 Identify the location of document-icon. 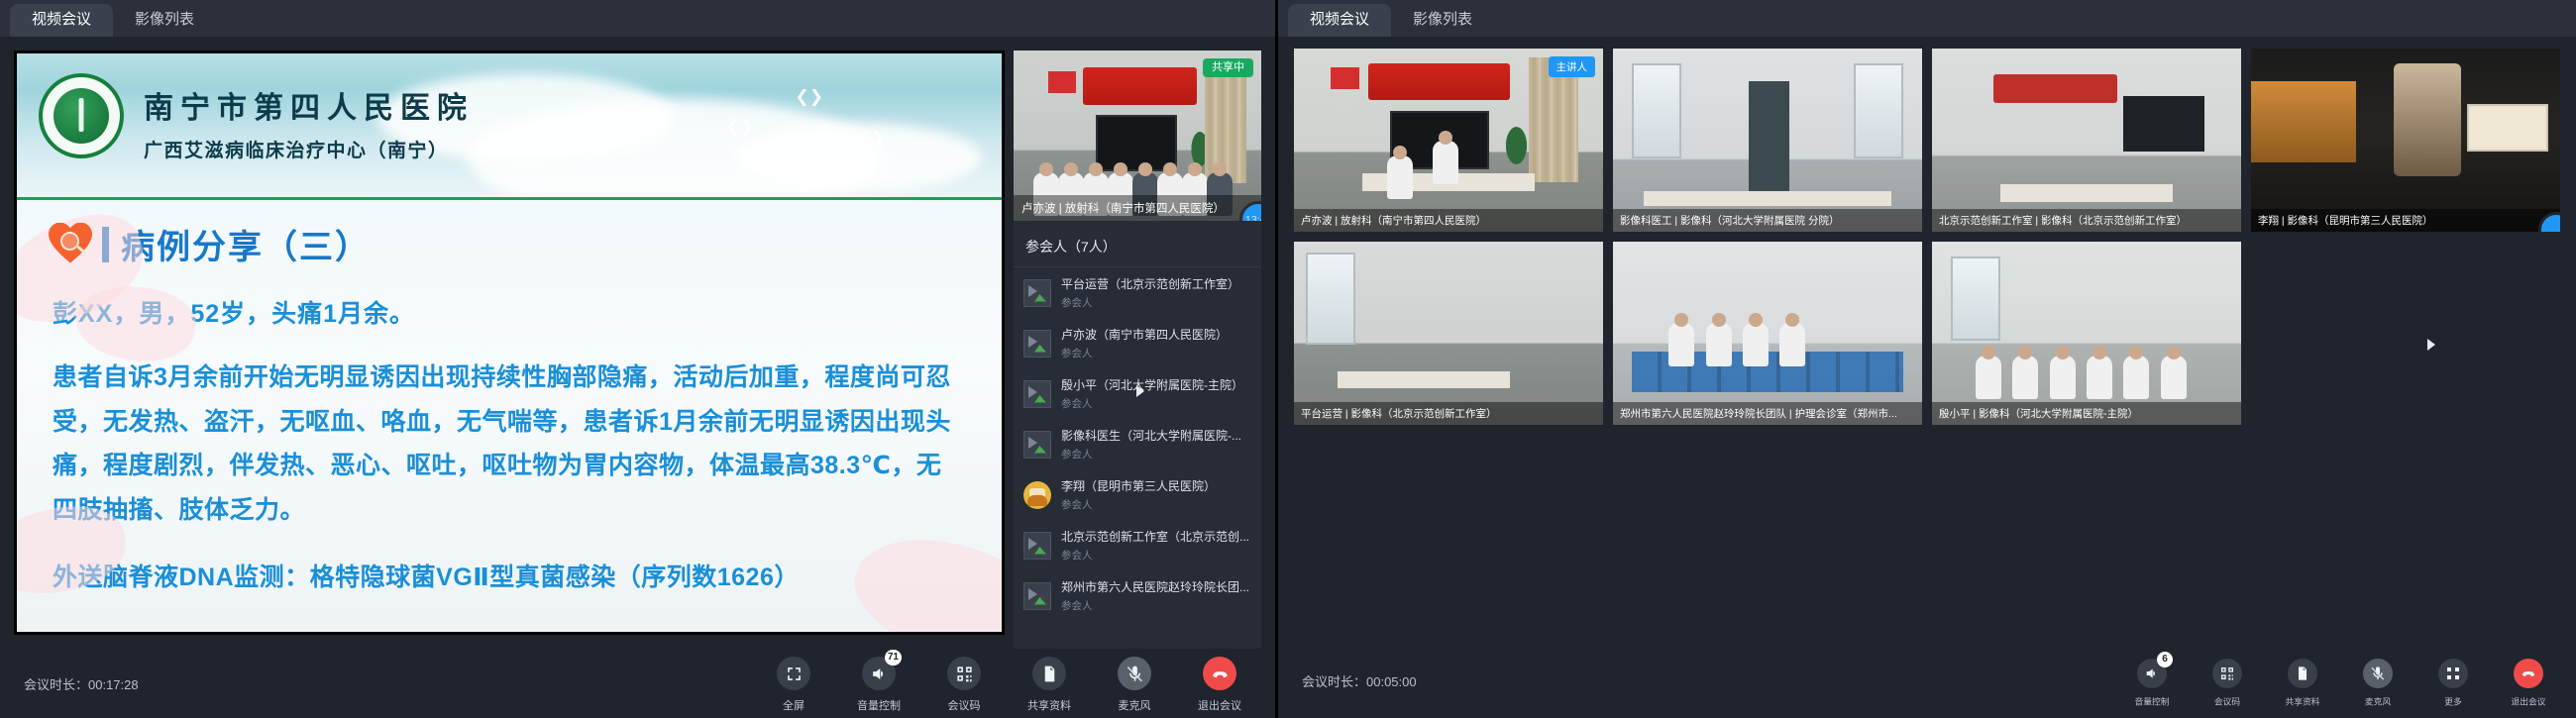
(2303, 673).